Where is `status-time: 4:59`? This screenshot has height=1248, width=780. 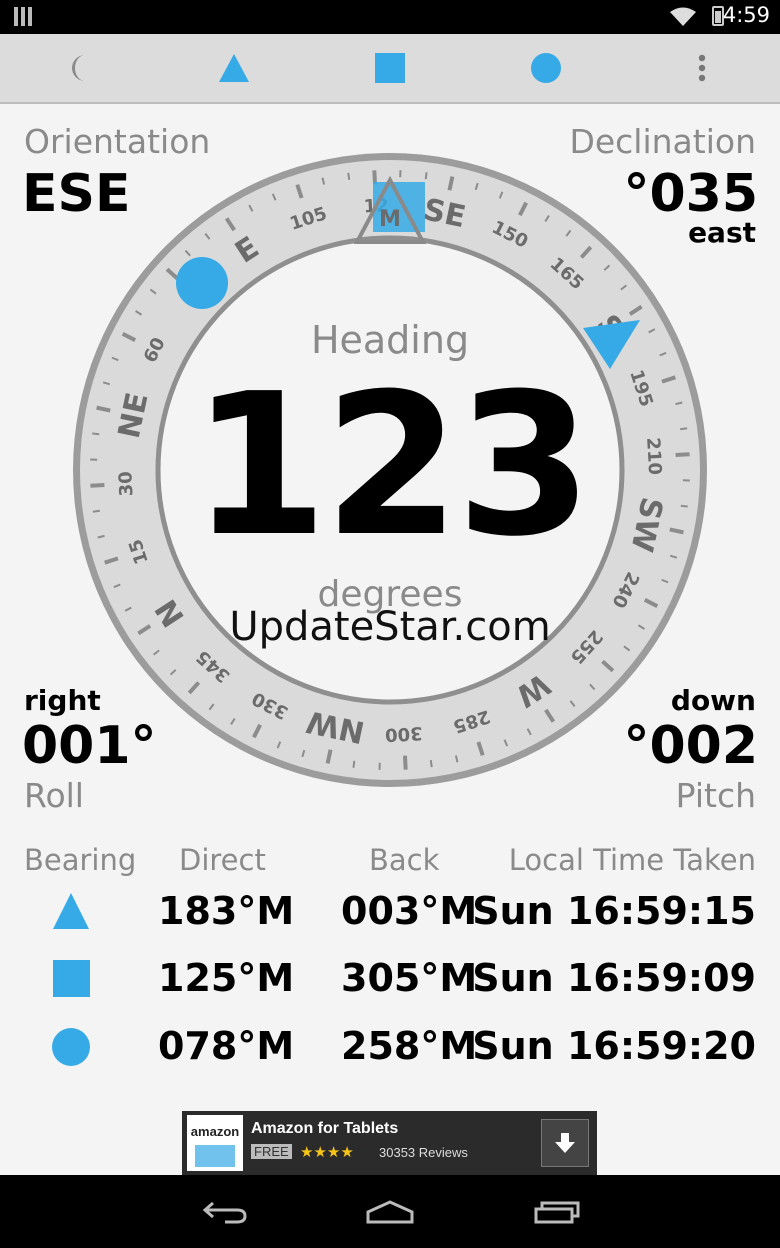 status-time: 4:59 is located at coordinates (746, 15).